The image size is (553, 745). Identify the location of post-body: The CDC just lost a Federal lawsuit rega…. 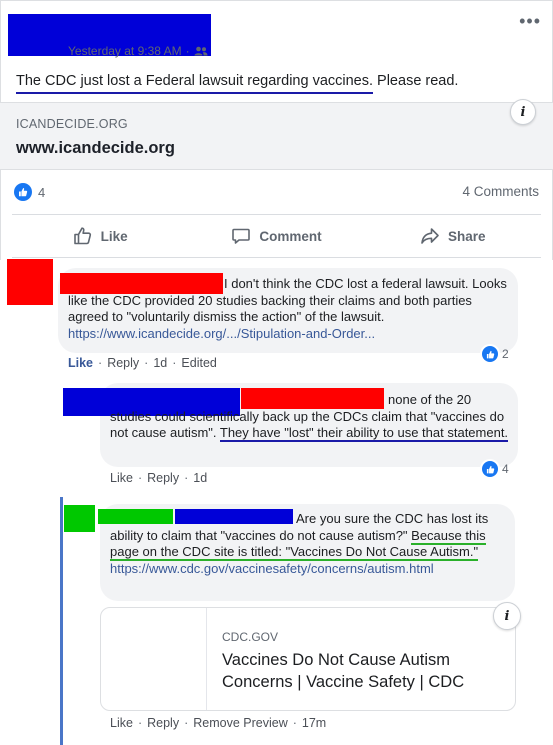
(237, 83).